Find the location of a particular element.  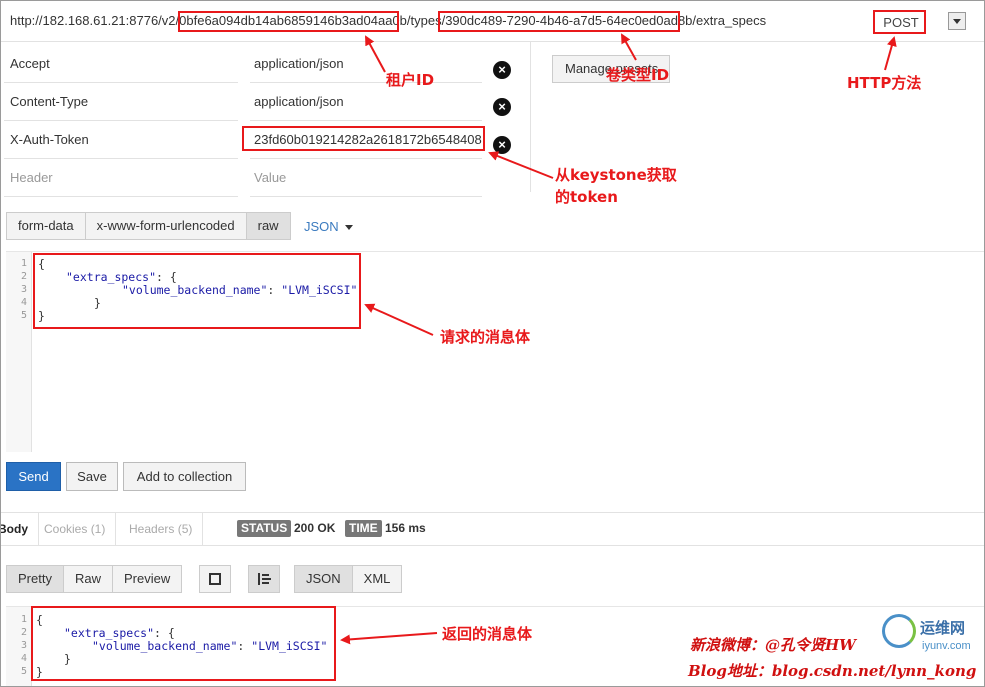

url-suffix: /extra_specs is located at coordinates (729, 20).